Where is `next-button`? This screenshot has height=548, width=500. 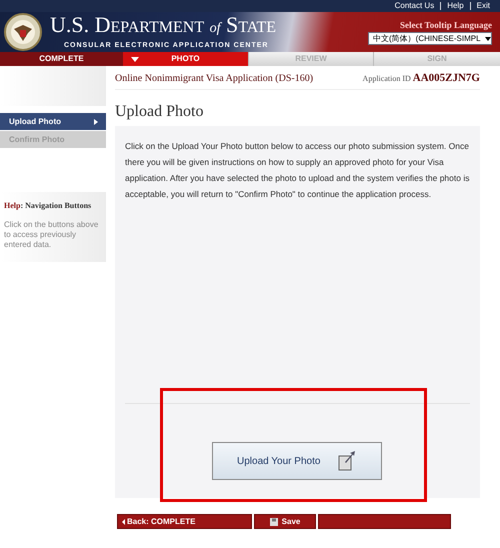 next-button is located at coordinates (384, 521).